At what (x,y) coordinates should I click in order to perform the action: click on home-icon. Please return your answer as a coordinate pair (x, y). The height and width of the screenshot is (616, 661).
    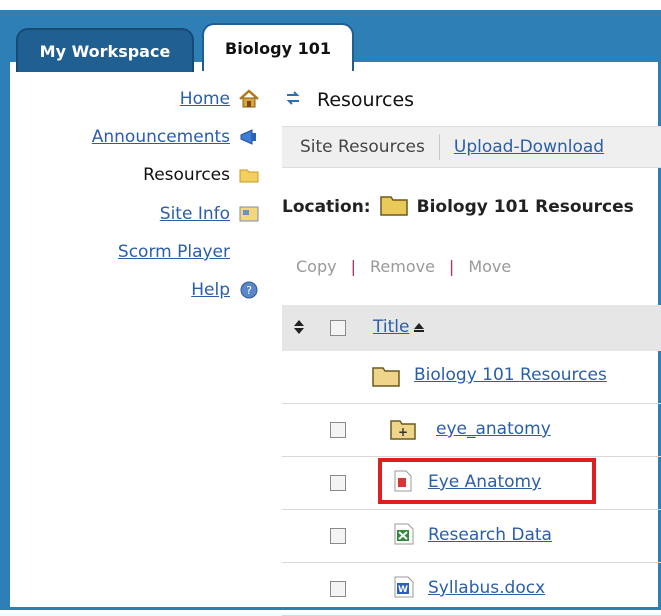
    Looking at the image, I should click on (249, 99).